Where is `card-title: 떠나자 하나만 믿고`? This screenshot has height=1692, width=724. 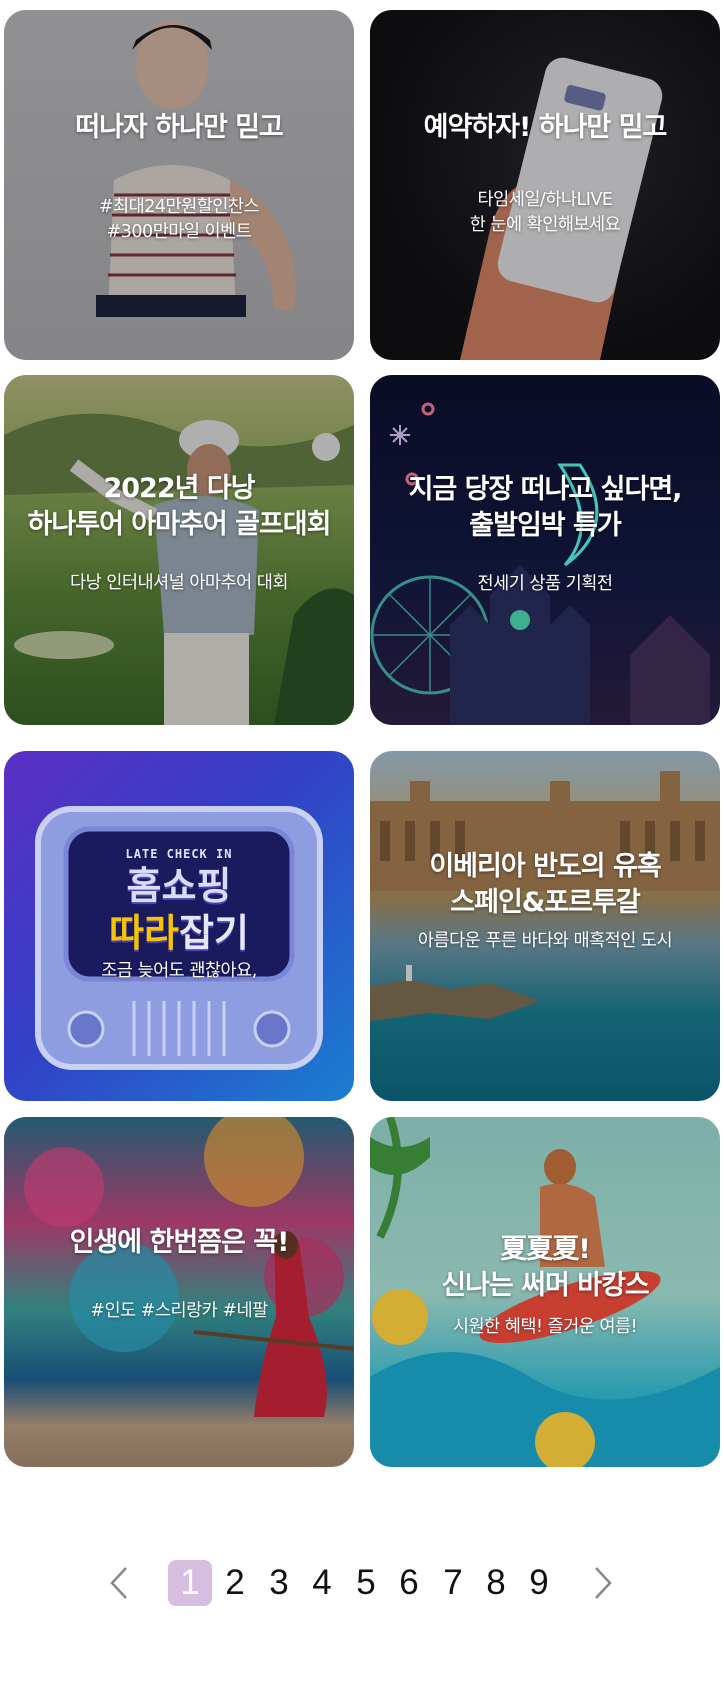 card-title: 떠나자 하나만 믿고 is located at coordinates (179, 127).